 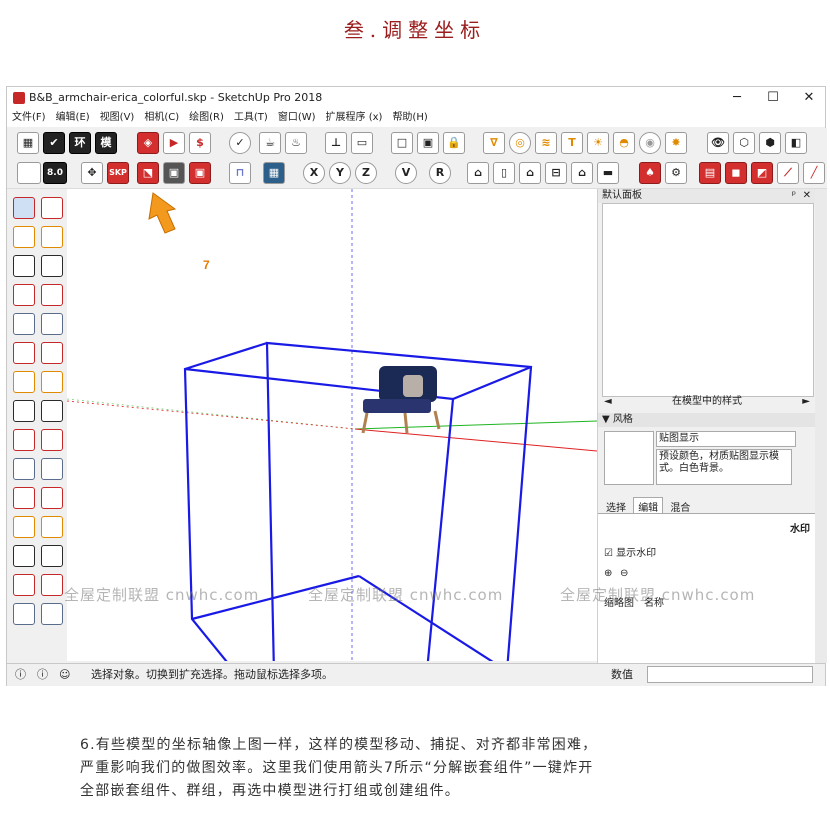 What do you see at coordinates (52, 527) in the screenshot?
I see `3d-text-tool-icon` at bounding box center [52, 527].